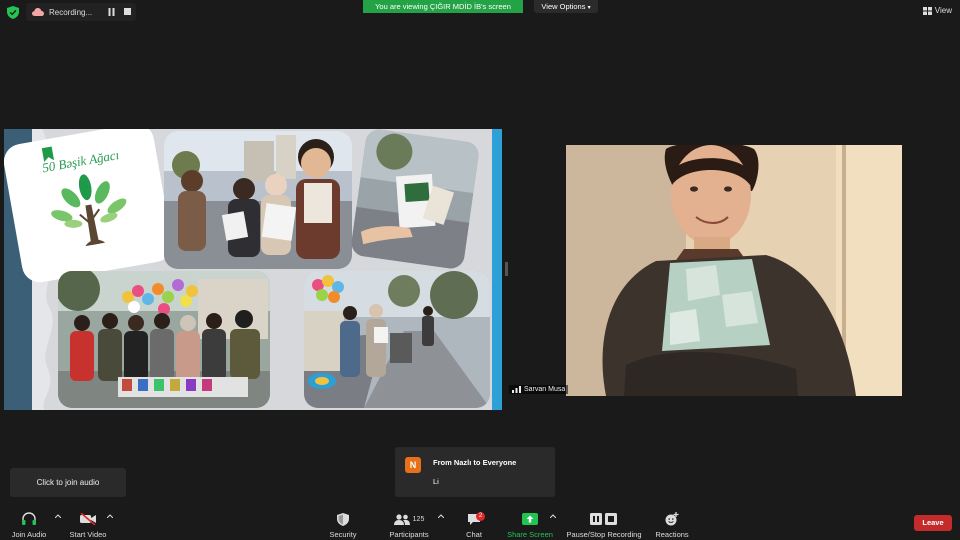 The height and width of the screenshot is (540, 960). I want to click on participants-label: Participants, so click(409, 534).